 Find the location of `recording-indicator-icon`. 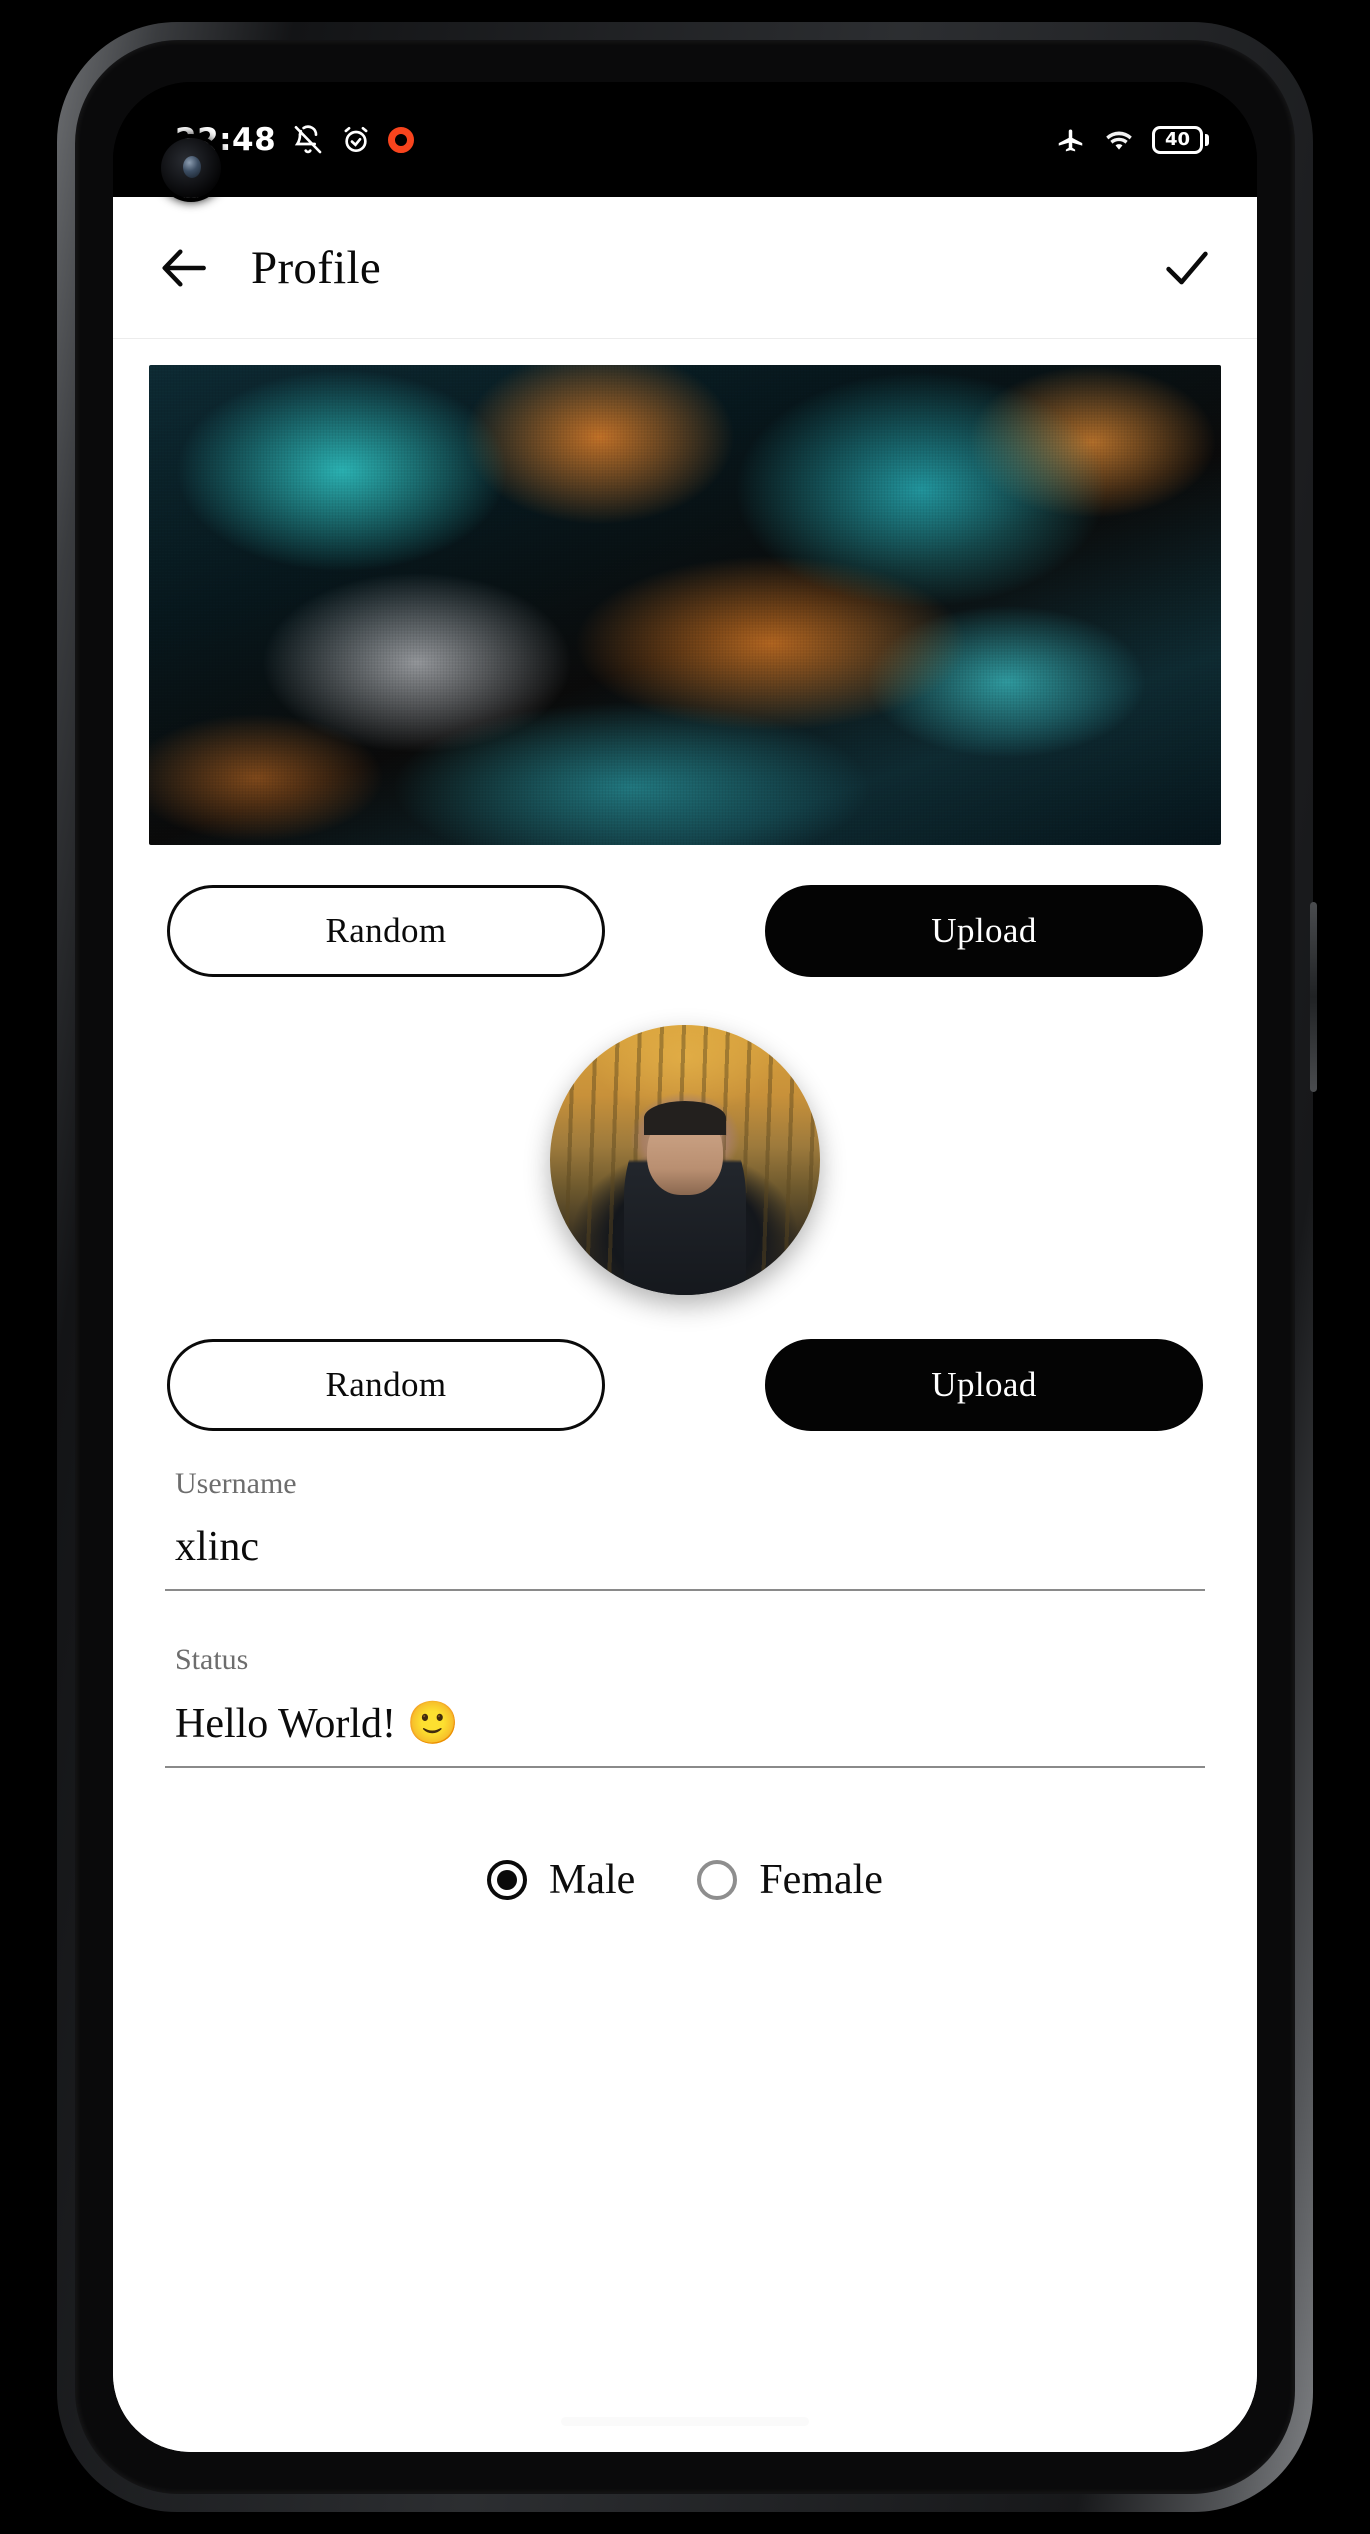

recording-indicator-icon is located at coordinates (401, 139).